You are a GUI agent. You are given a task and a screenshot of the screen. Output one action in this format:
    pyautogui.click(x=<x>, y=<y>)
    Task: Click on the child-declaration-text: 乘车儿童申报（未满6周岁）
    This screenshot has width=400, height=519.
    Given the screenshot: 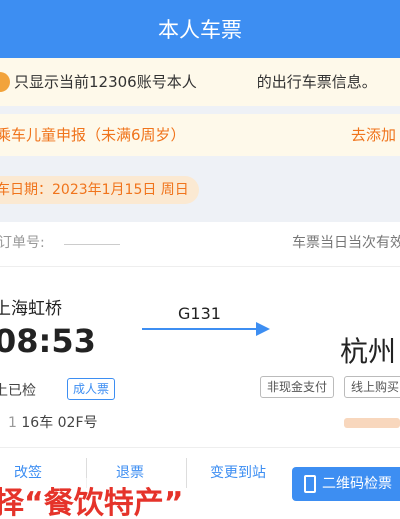 What is the action you would take?
    pyautogui.click(x=93, y=135)
    